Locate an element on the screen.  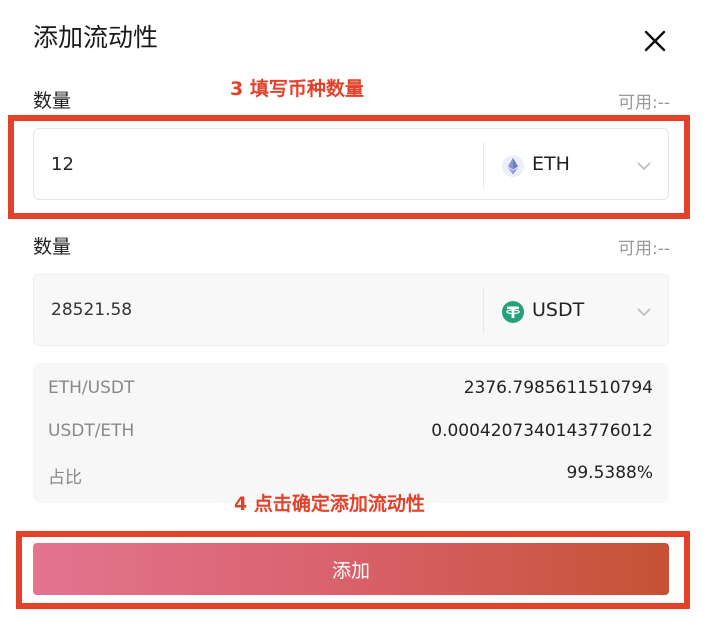
amount-field-2: USDT is located at coordinates (351, 310).